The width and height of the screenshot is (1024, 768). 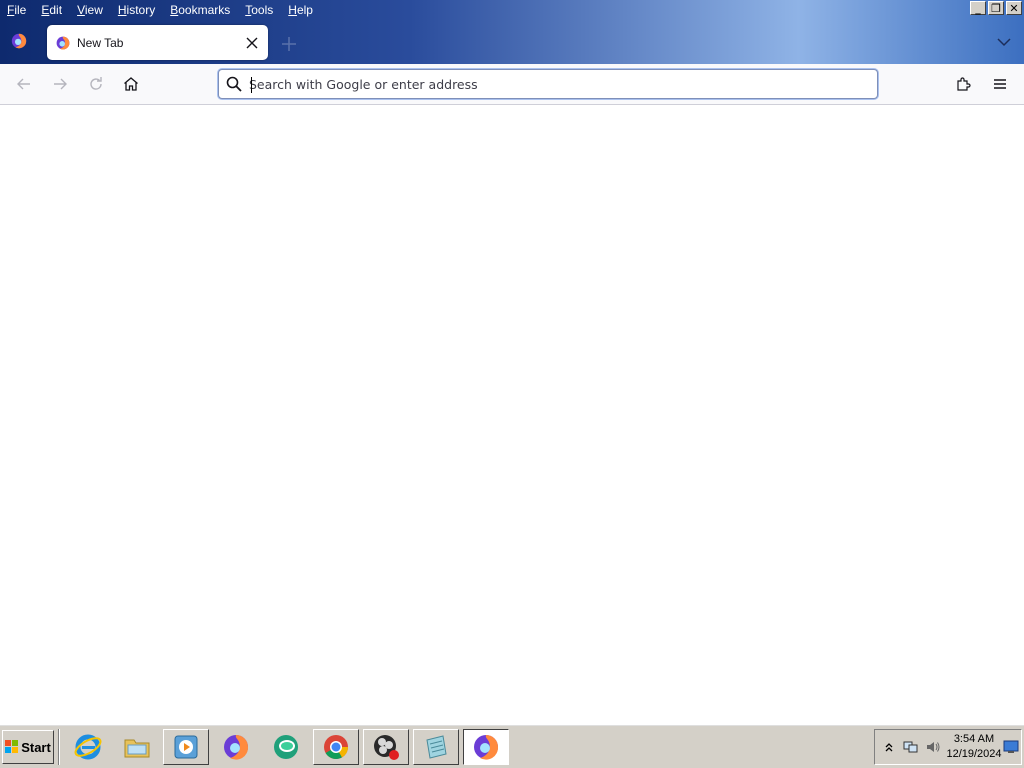 I want to click on forward-arrow-icon, so click(x=60, y=84).